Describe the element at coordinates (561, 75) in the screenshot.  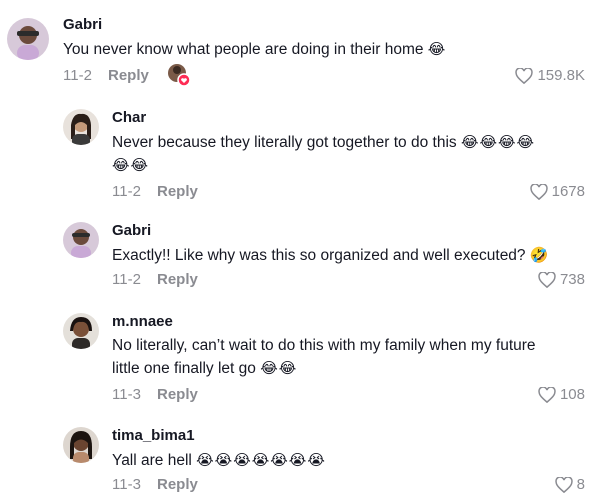
I see `like-count: 159.8K` at that location.